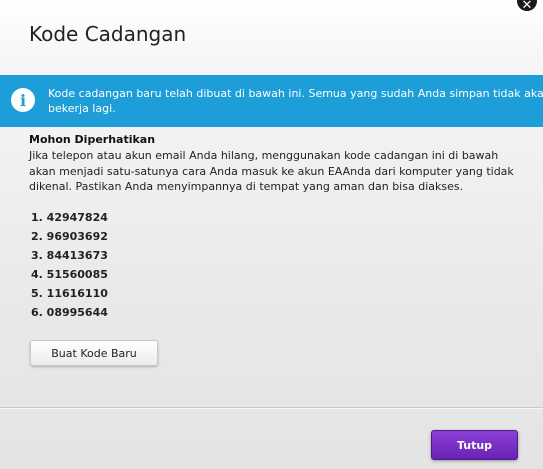 The height and width of the screenshot is (469, 543). I want to click on notice-heading: Mohon Diperhatikan, so click(92, 139).